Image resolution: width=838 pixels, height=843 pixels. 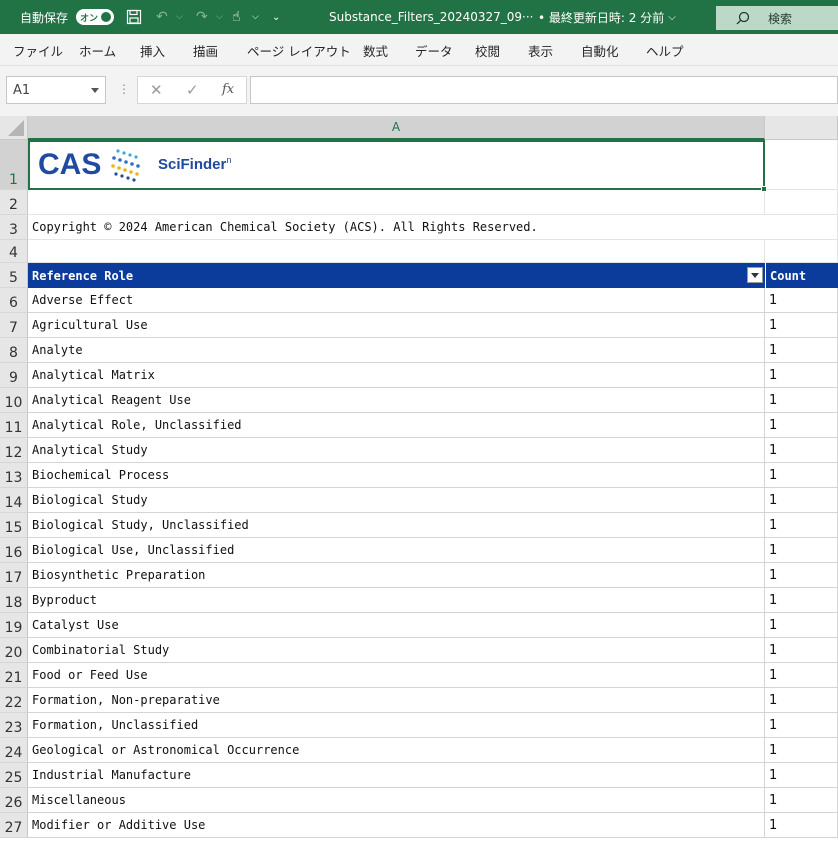 I want to click on save-icon, so click(x=134, y=17).